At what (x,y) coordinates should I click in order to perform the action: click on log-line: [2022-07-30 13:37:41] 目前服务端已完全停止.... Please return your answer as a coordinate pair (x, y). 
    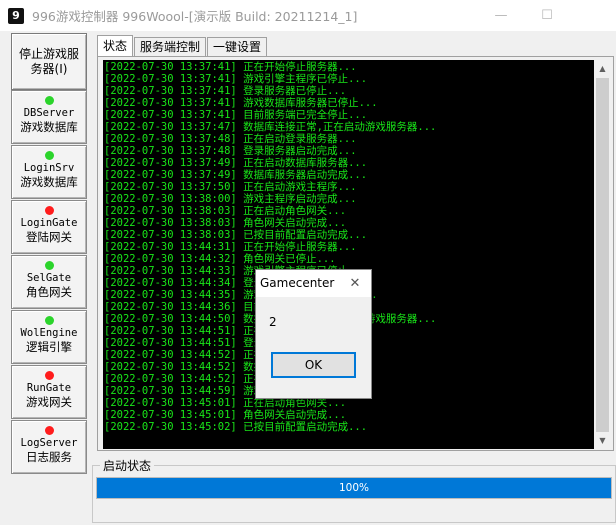
    Looking at the image, I should click on (236, 115).